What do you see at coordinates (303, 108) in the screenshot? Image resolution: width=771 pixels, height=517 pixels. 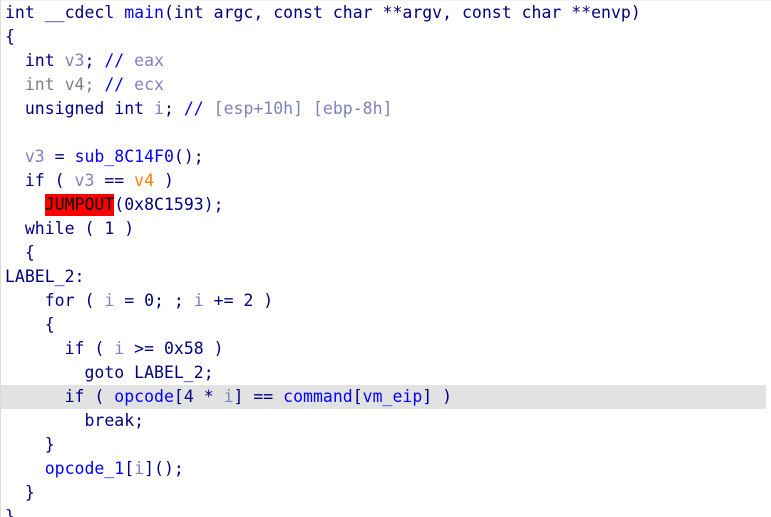 I see `code-token: [esp+10h] [ebp-8h]` at bounding box center [303, 108].